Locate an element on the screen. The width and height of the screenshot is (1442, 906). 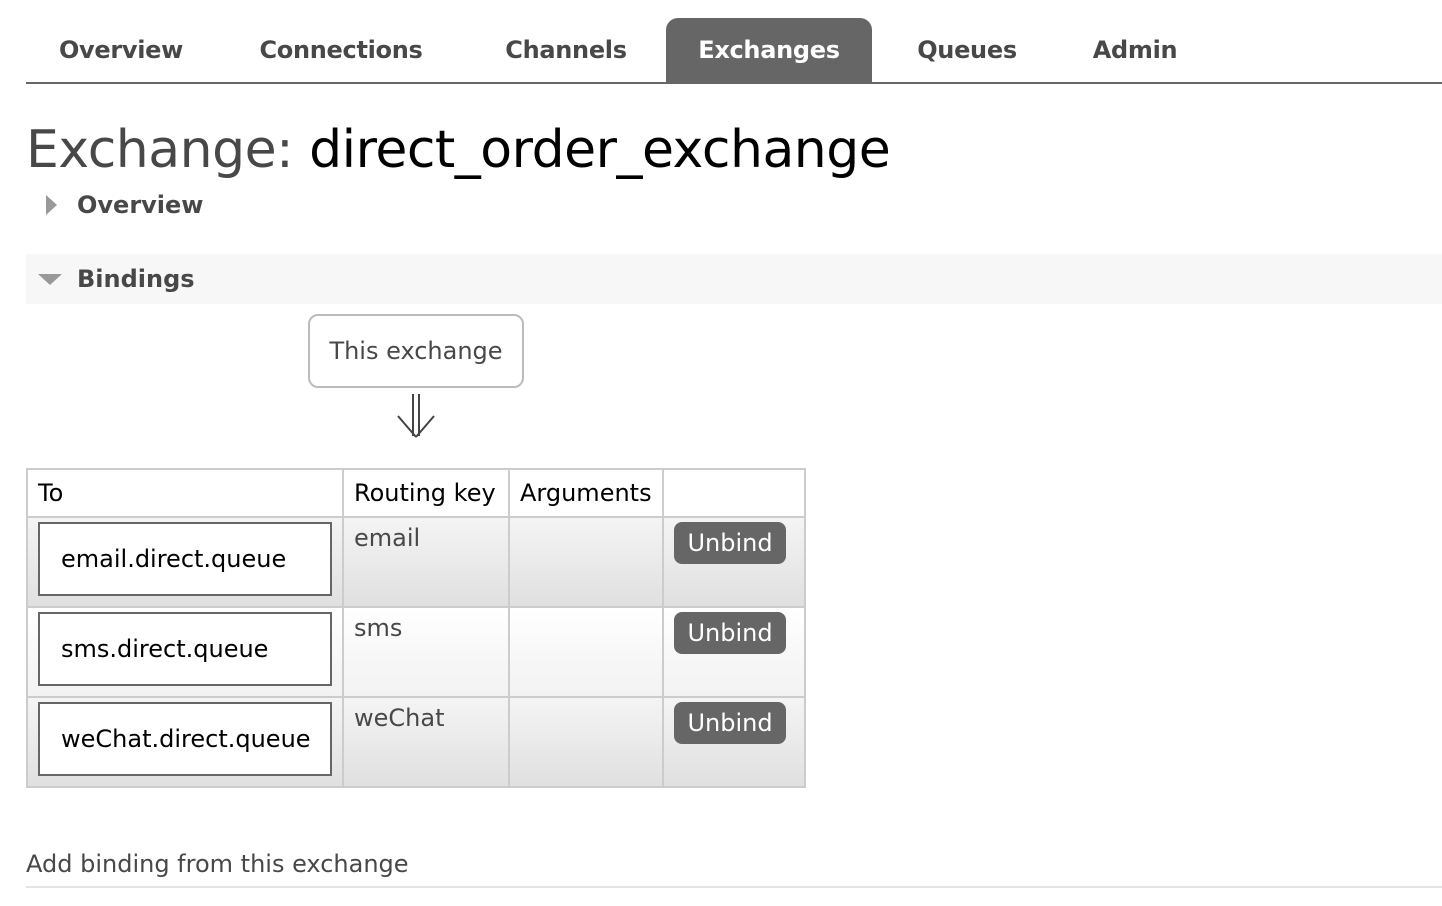
table-row: weChat.direct.queue weChat Unbind is located at coordinates (416, 742).